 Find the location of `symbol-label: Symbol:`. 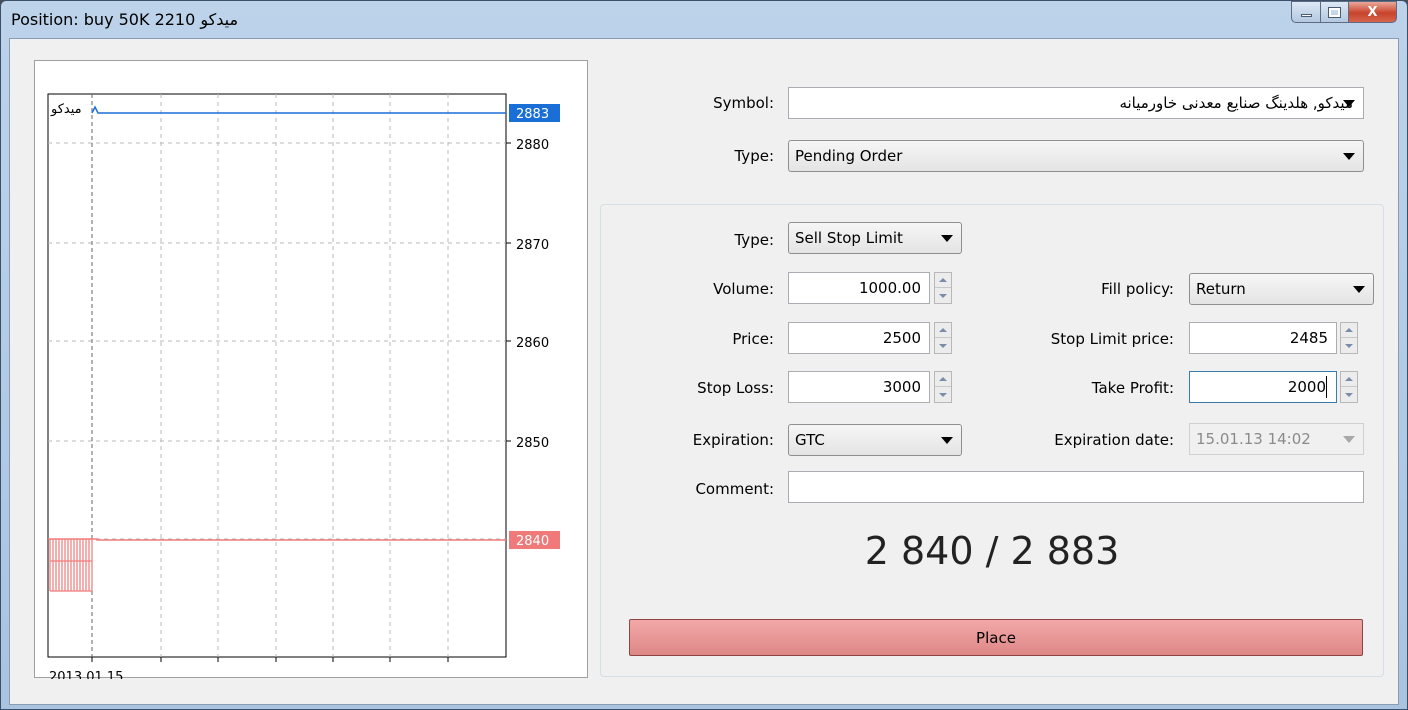

symbol-label: Symbol: is located at coordinates (743, 103).